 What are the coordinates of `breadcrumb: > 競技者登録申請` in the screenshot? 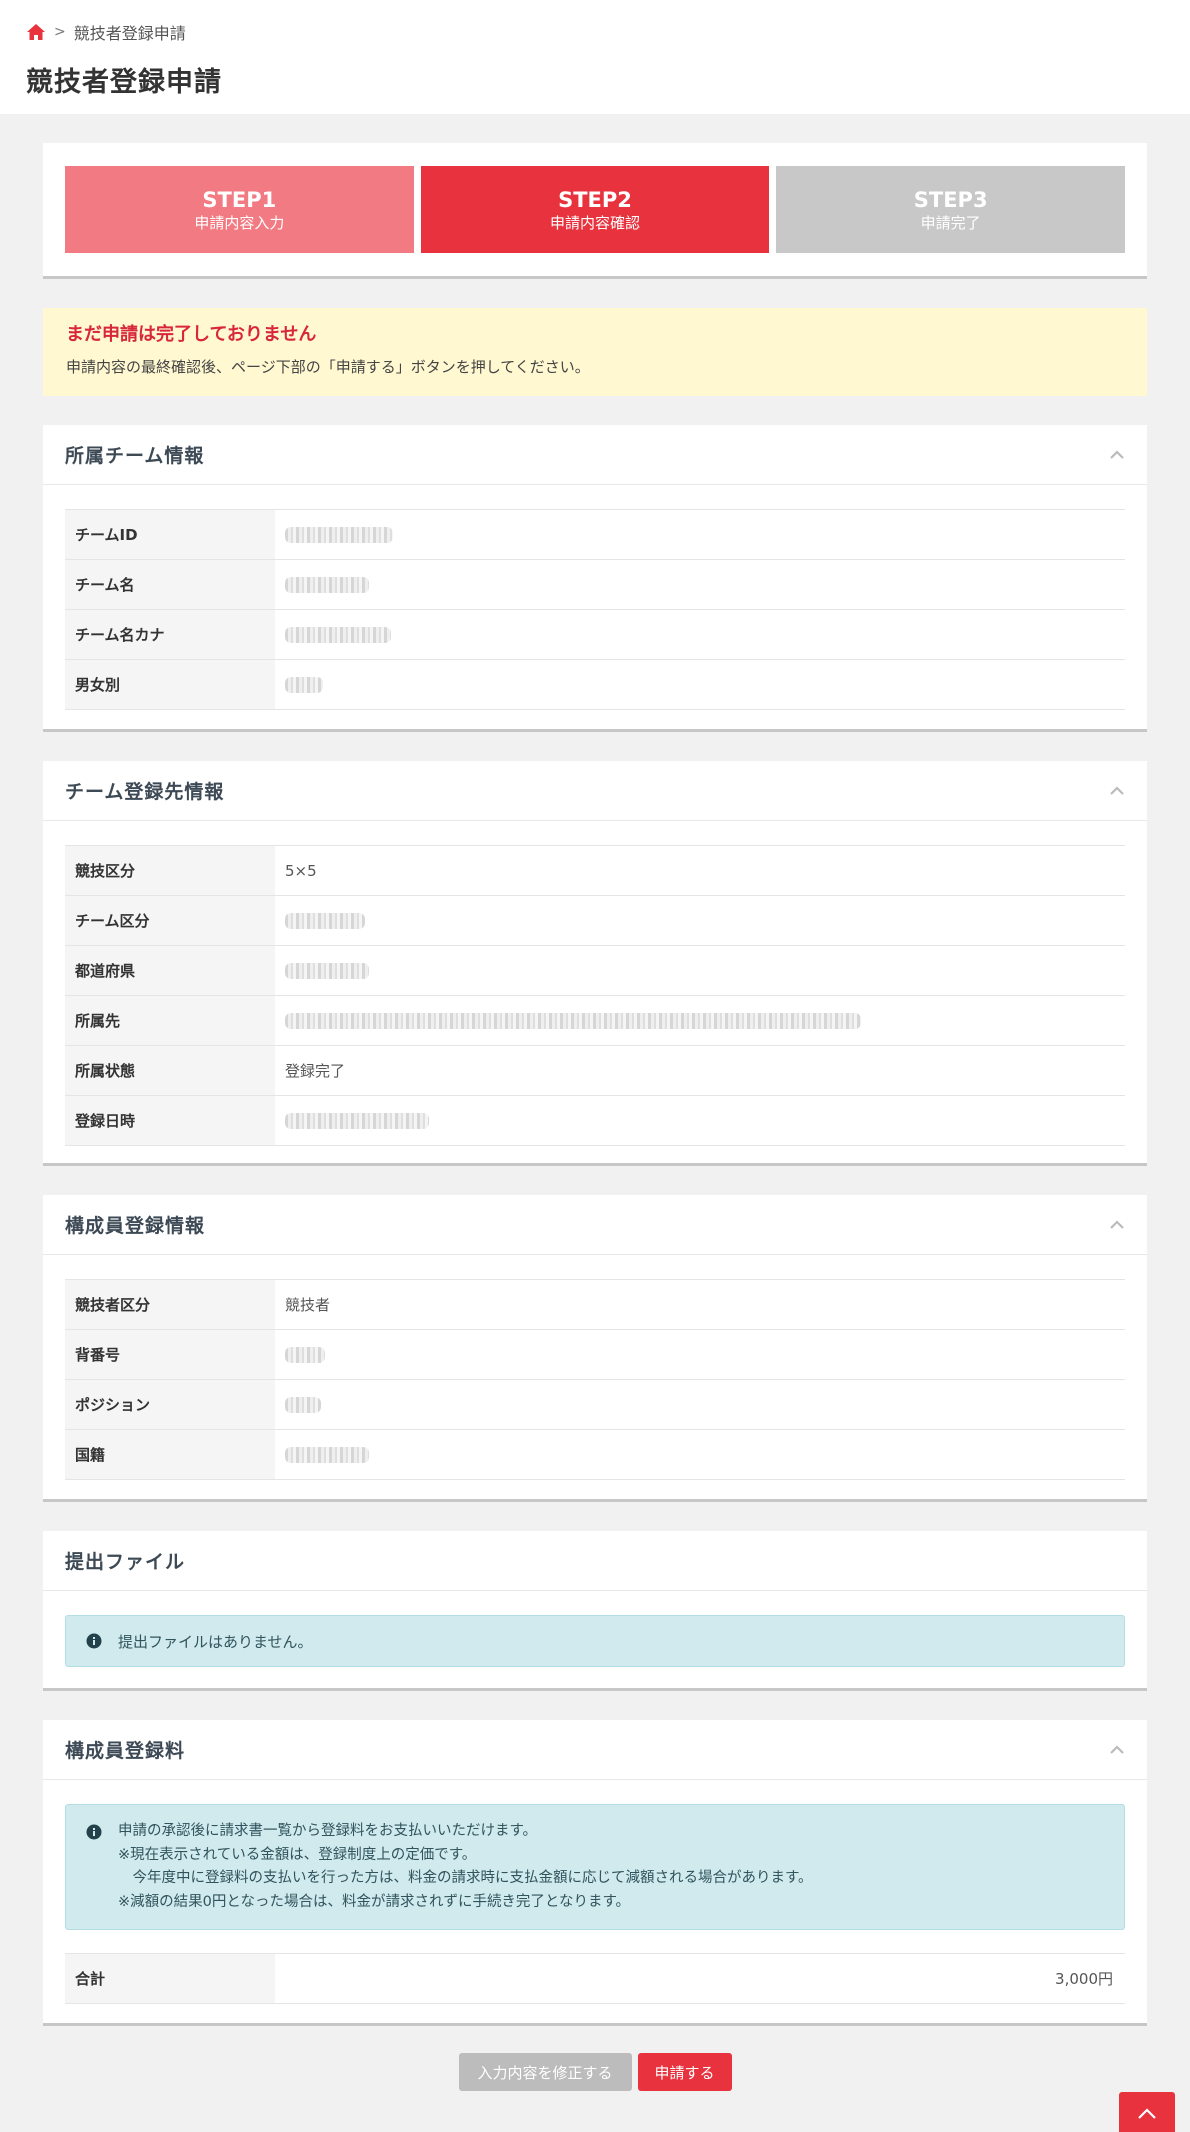 It's located at (595, 32).